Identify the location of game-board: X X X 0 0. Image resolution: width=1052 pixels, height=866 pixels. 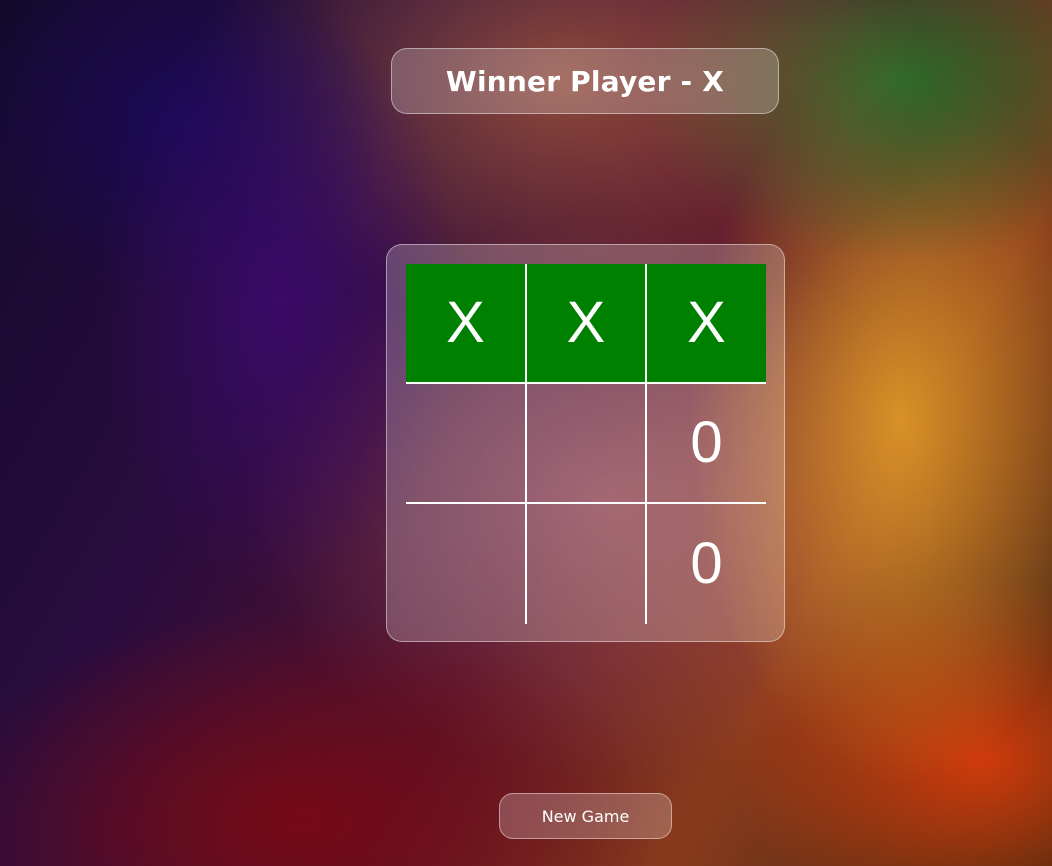
(586, 444).